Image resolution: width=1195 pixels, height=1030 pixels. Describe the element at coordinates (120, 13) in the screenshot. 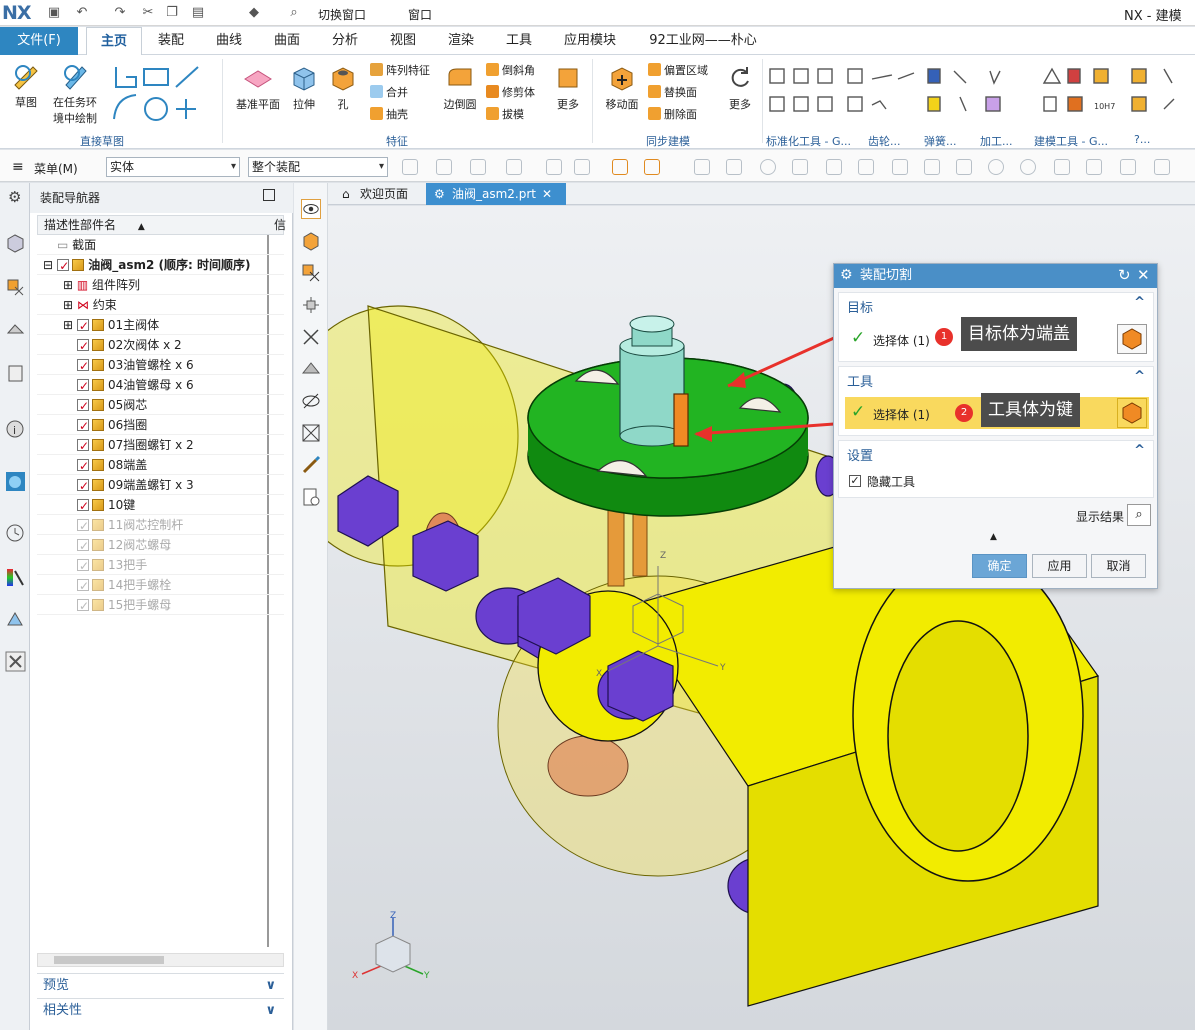

I see `redo-icon: ↷` at that location.